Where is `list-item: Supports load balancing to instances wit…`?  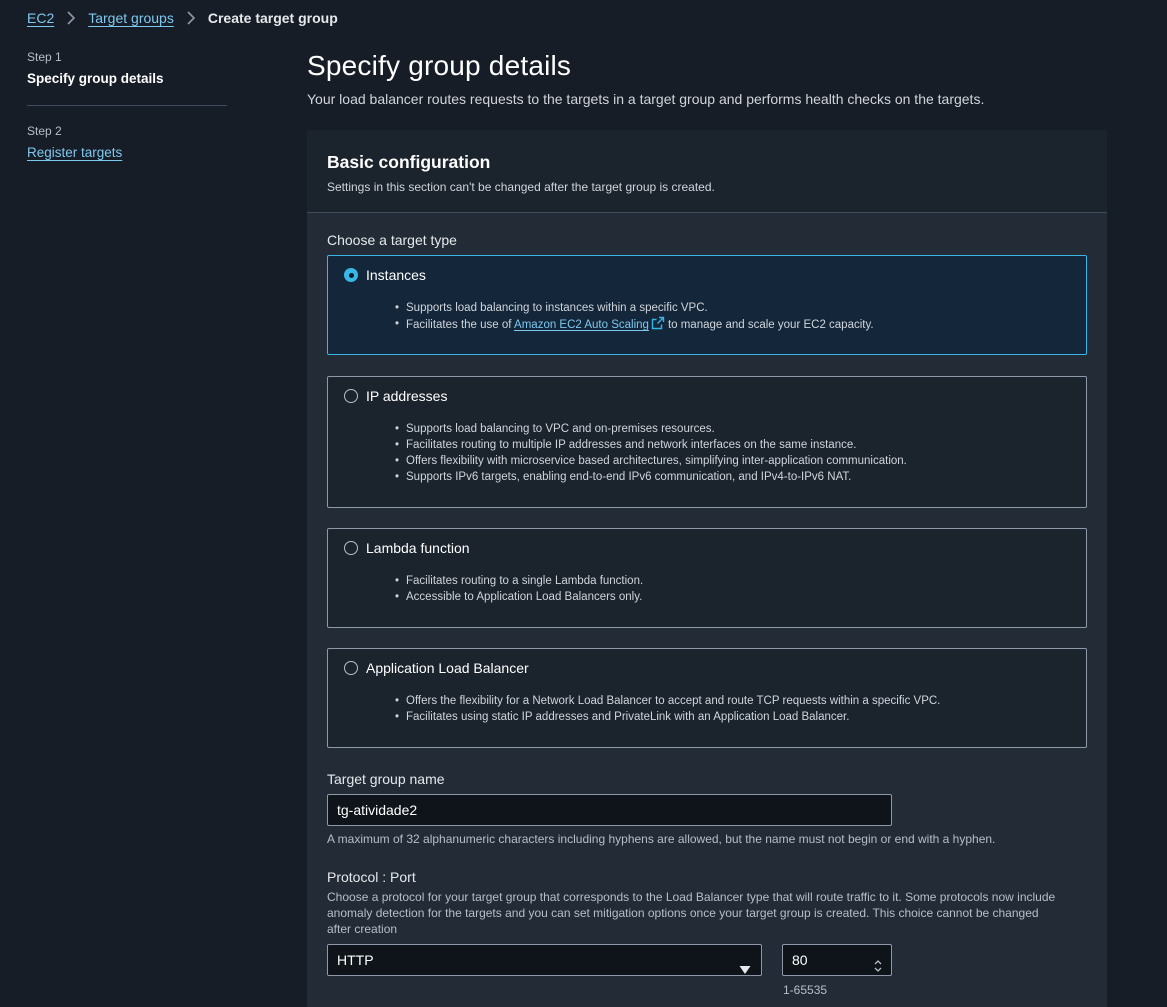 list-item: Supports load balancing to instances wit… is located at coordinates (634, 308).